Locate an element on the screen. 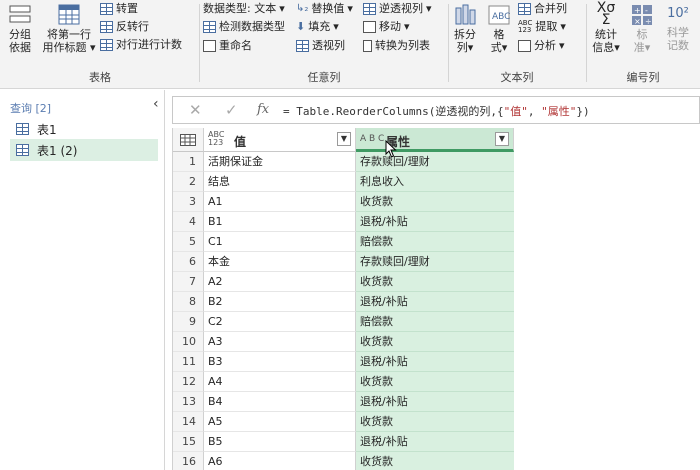 Image resolution: width=700 pixels, height=470 pixels. scientific-button: 10² 科学 记数 is located at coordinates (678, 28).